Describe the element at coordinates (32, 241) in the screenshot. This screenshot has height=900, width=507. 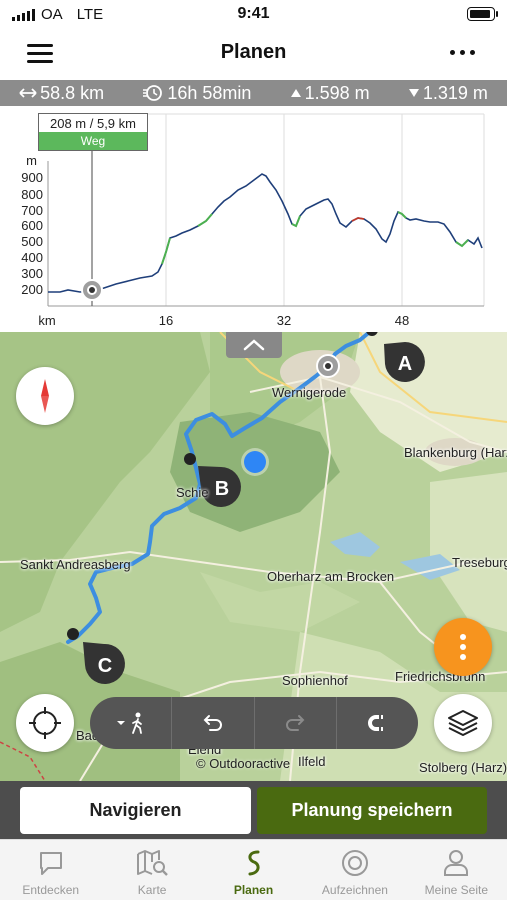
I see `y-tick-500: 500` at that location.